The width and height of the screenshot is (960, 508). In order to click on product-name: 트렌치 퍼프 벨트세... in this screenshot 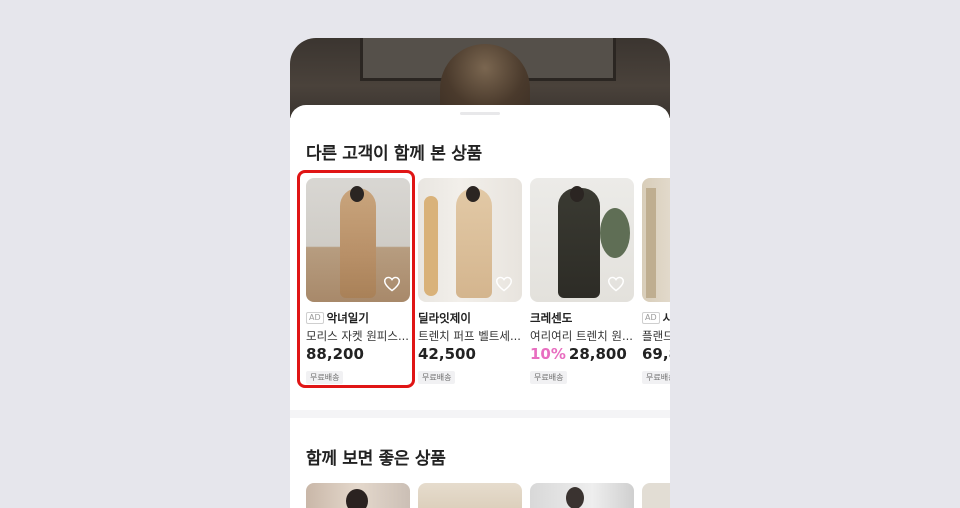, I will do `click(469, 336)`.